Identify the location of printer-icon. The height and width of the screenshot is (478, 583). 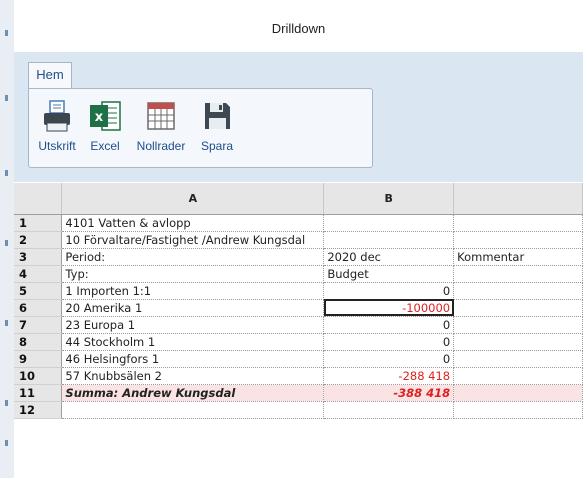
(57, 116).